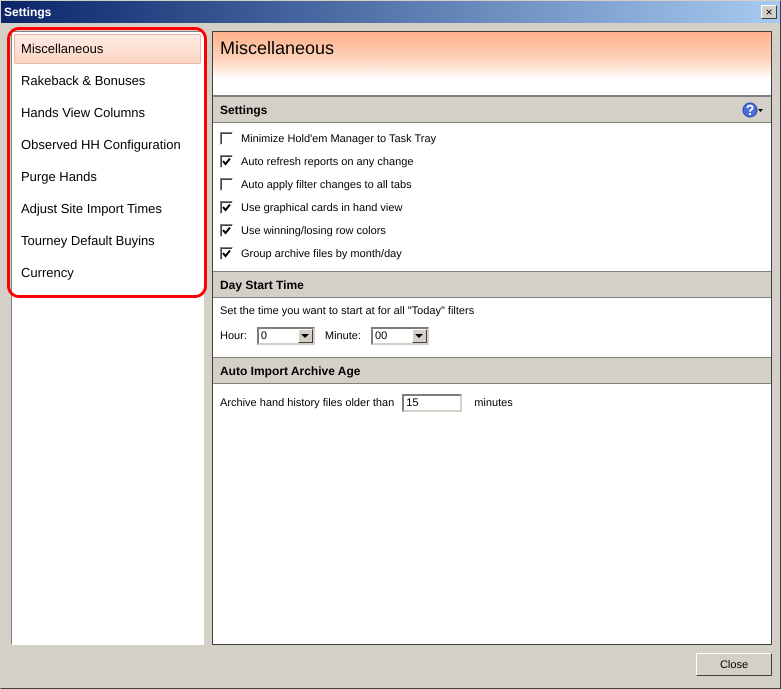 The image size is (781, 689). What do you see at coordinates (107, 49) in the screenshot?
I see `sidebar-item: Miscellaneous` at bounding box center [107, 49].